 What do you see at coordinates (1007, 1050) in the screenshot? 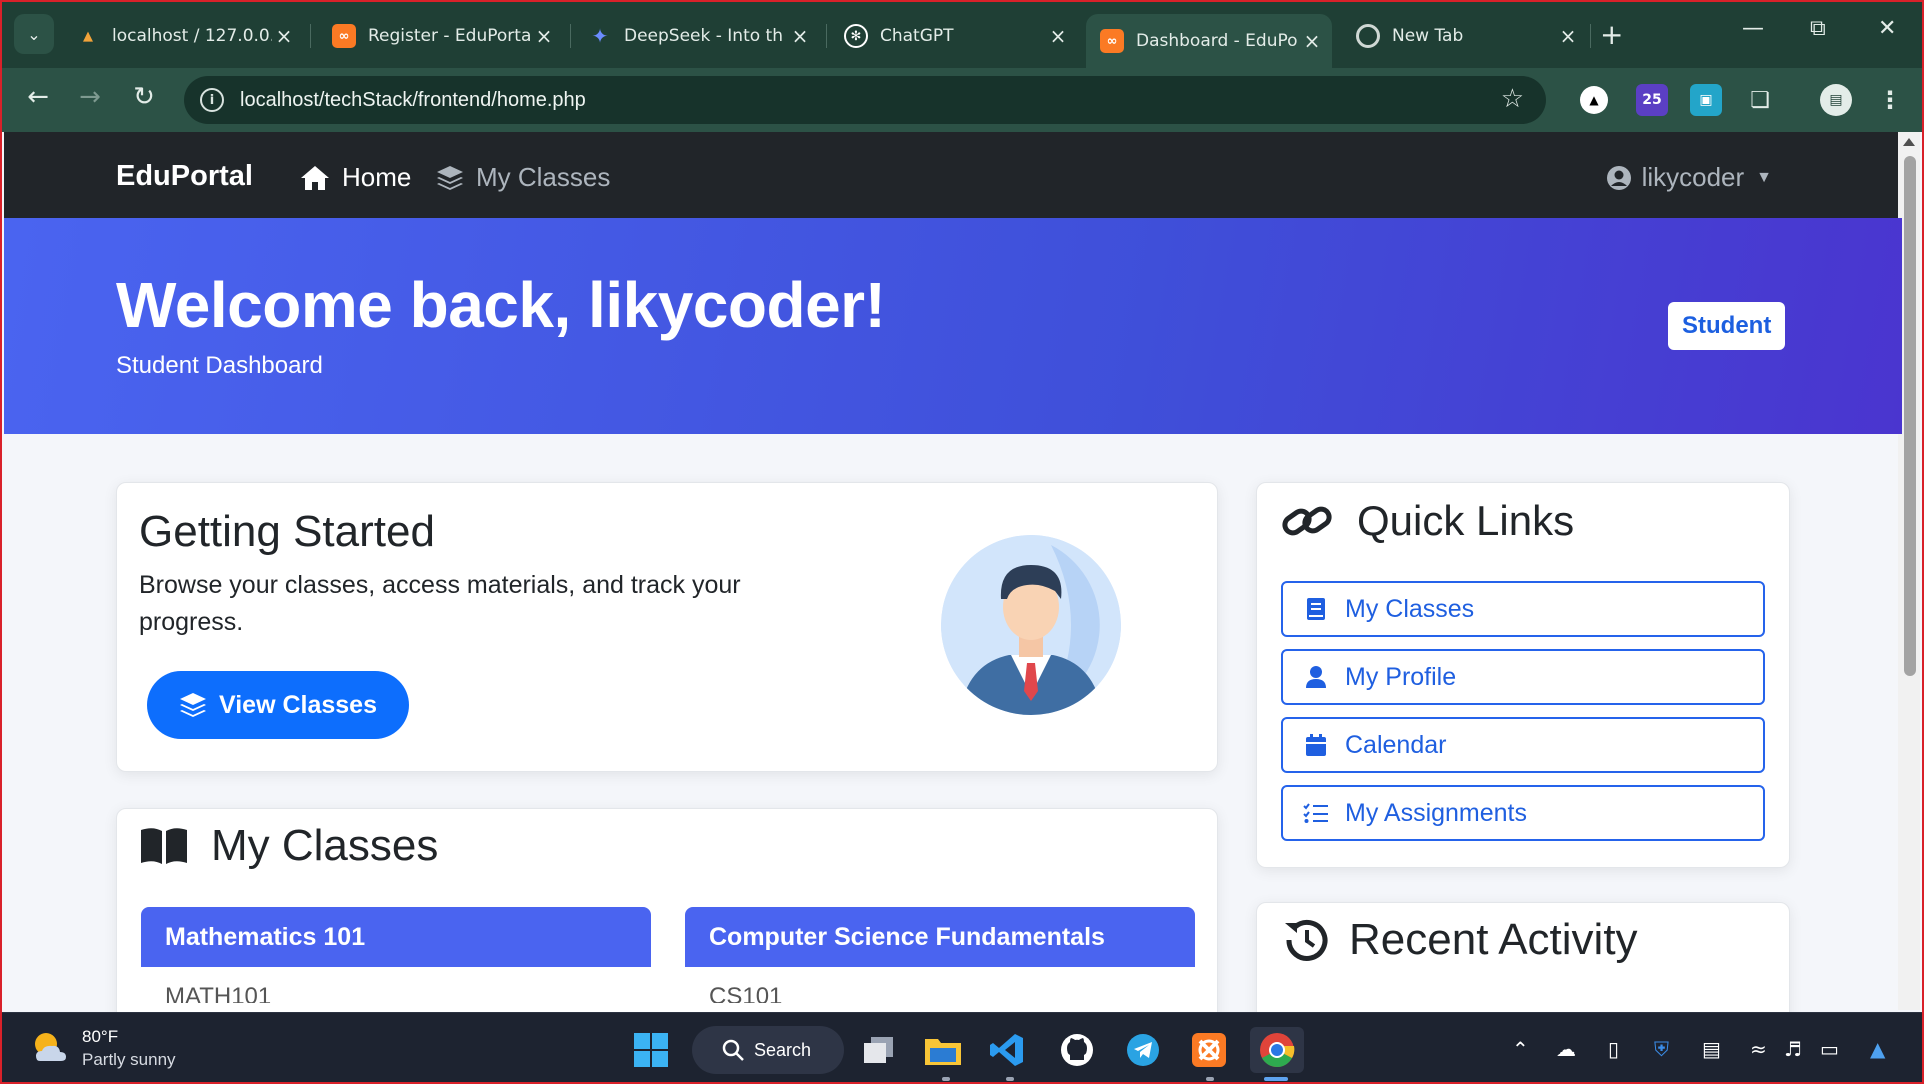
I see `vscode-icon` at bounding box center [1007, 1050].